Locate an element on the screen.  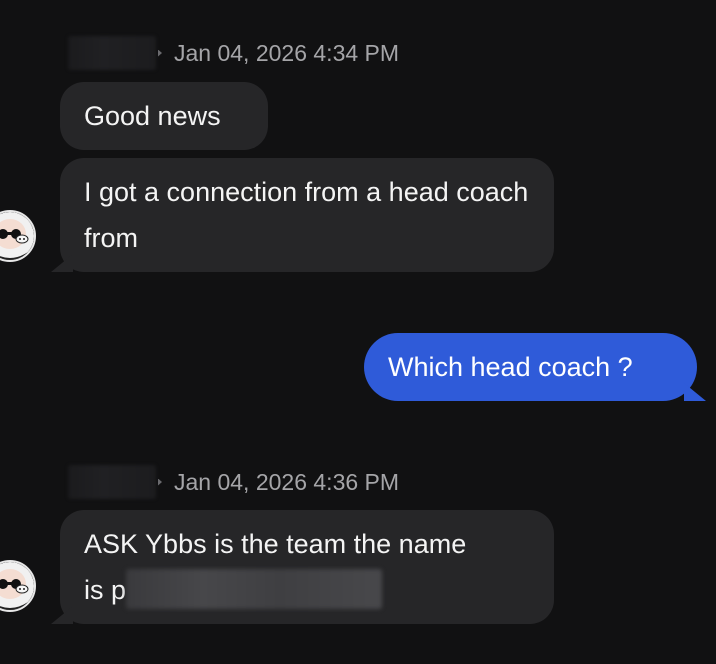
incoming-message-bubble: Good news is located at coordinates (164, 116).